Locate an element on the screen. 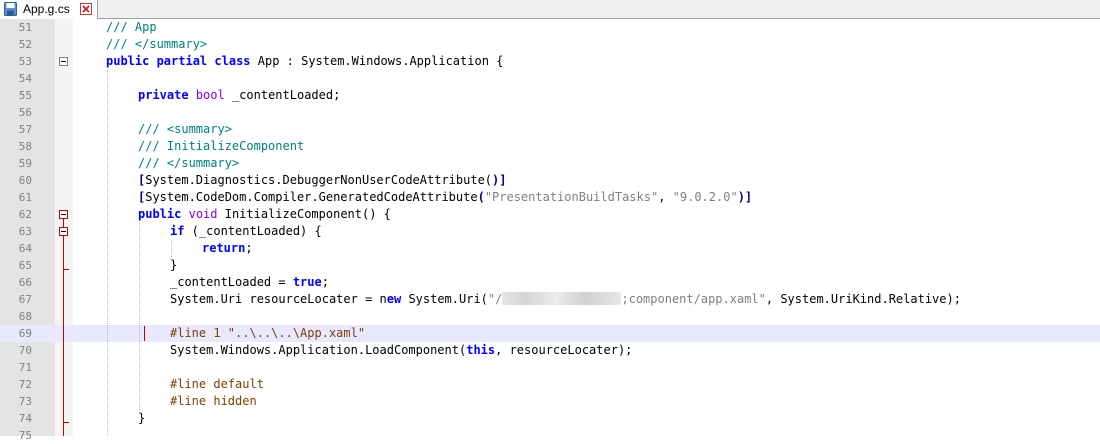  code-line: 62 public void InitializeComponent() { is located at coordinates (550, 214).